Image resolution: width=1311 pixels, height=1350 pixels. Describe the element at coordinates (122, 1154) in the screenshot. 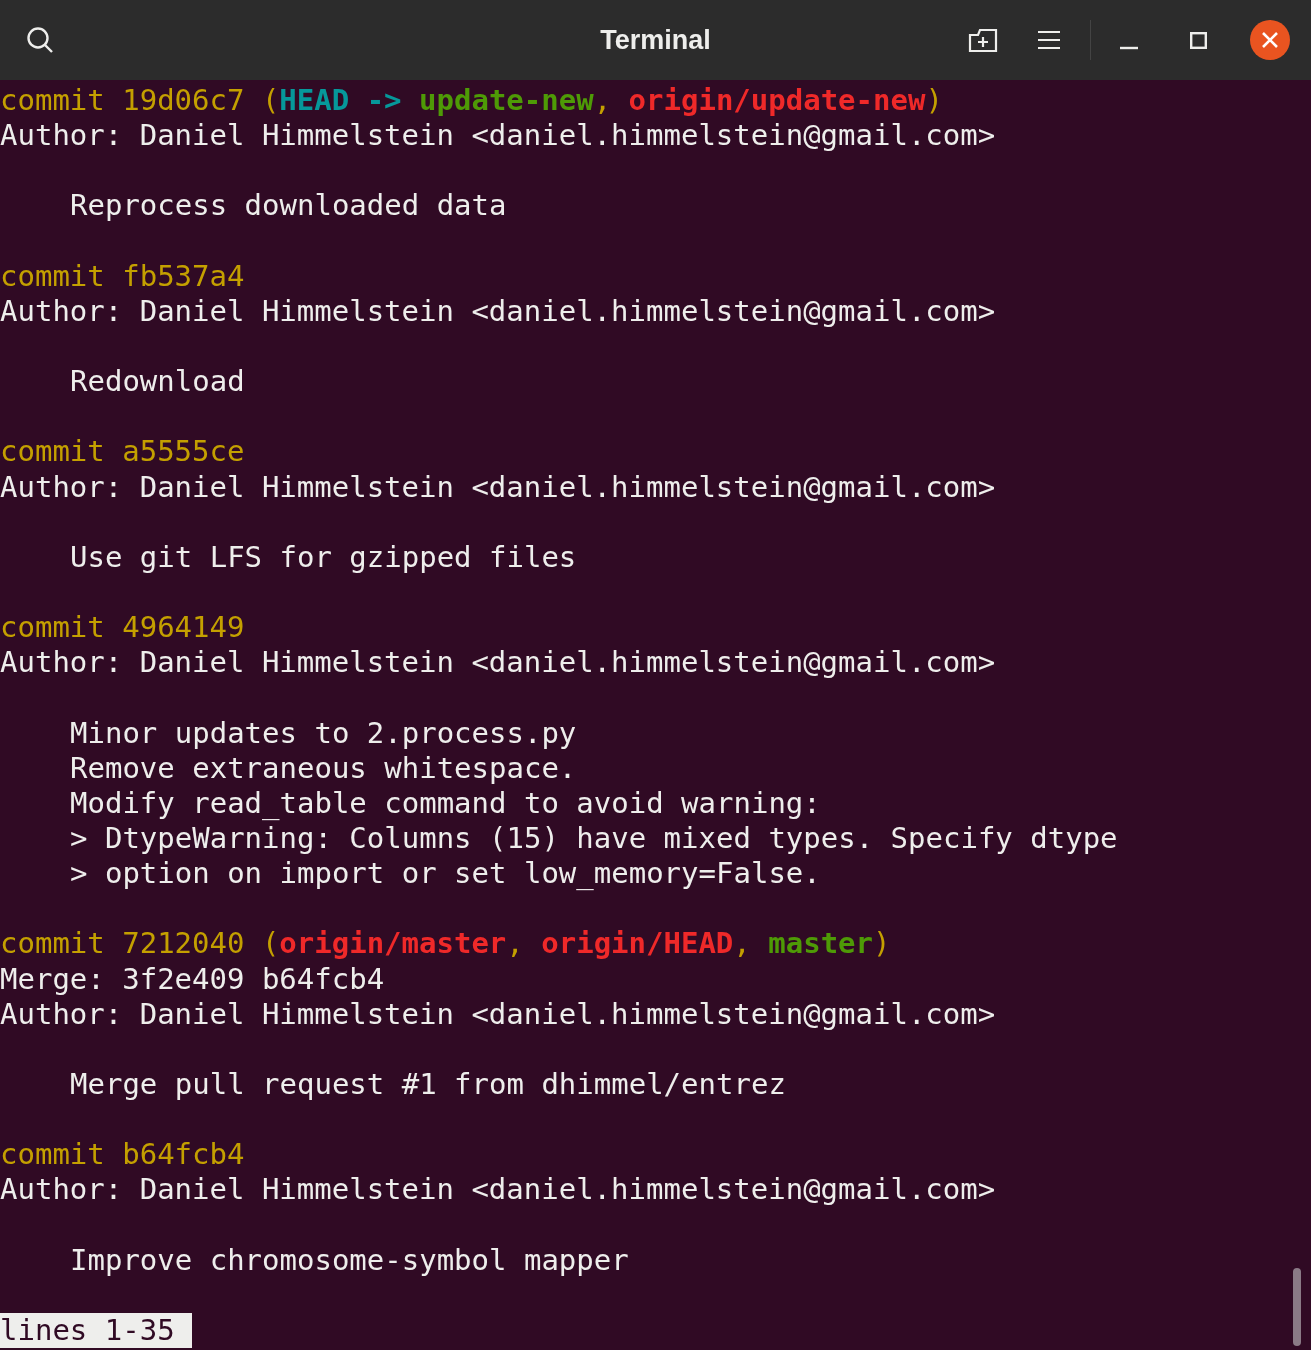

I see `commit-line: commit b64fcb4` at that location.